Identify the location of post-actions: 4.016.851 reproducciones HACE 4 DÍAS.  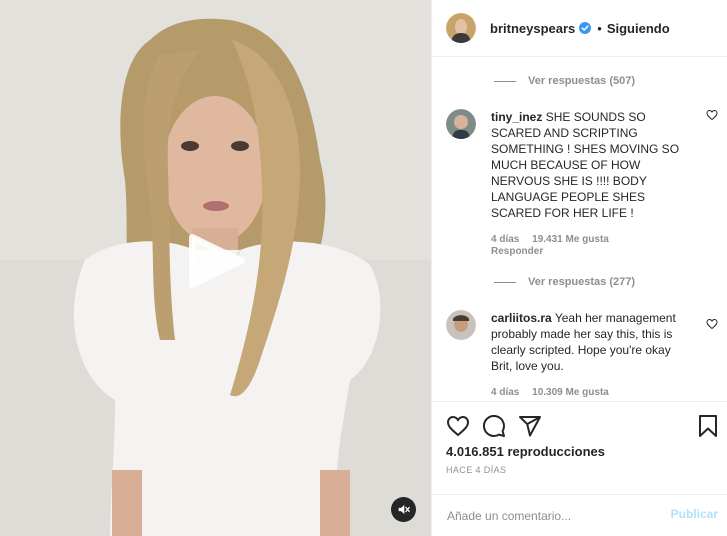
(579, 448).